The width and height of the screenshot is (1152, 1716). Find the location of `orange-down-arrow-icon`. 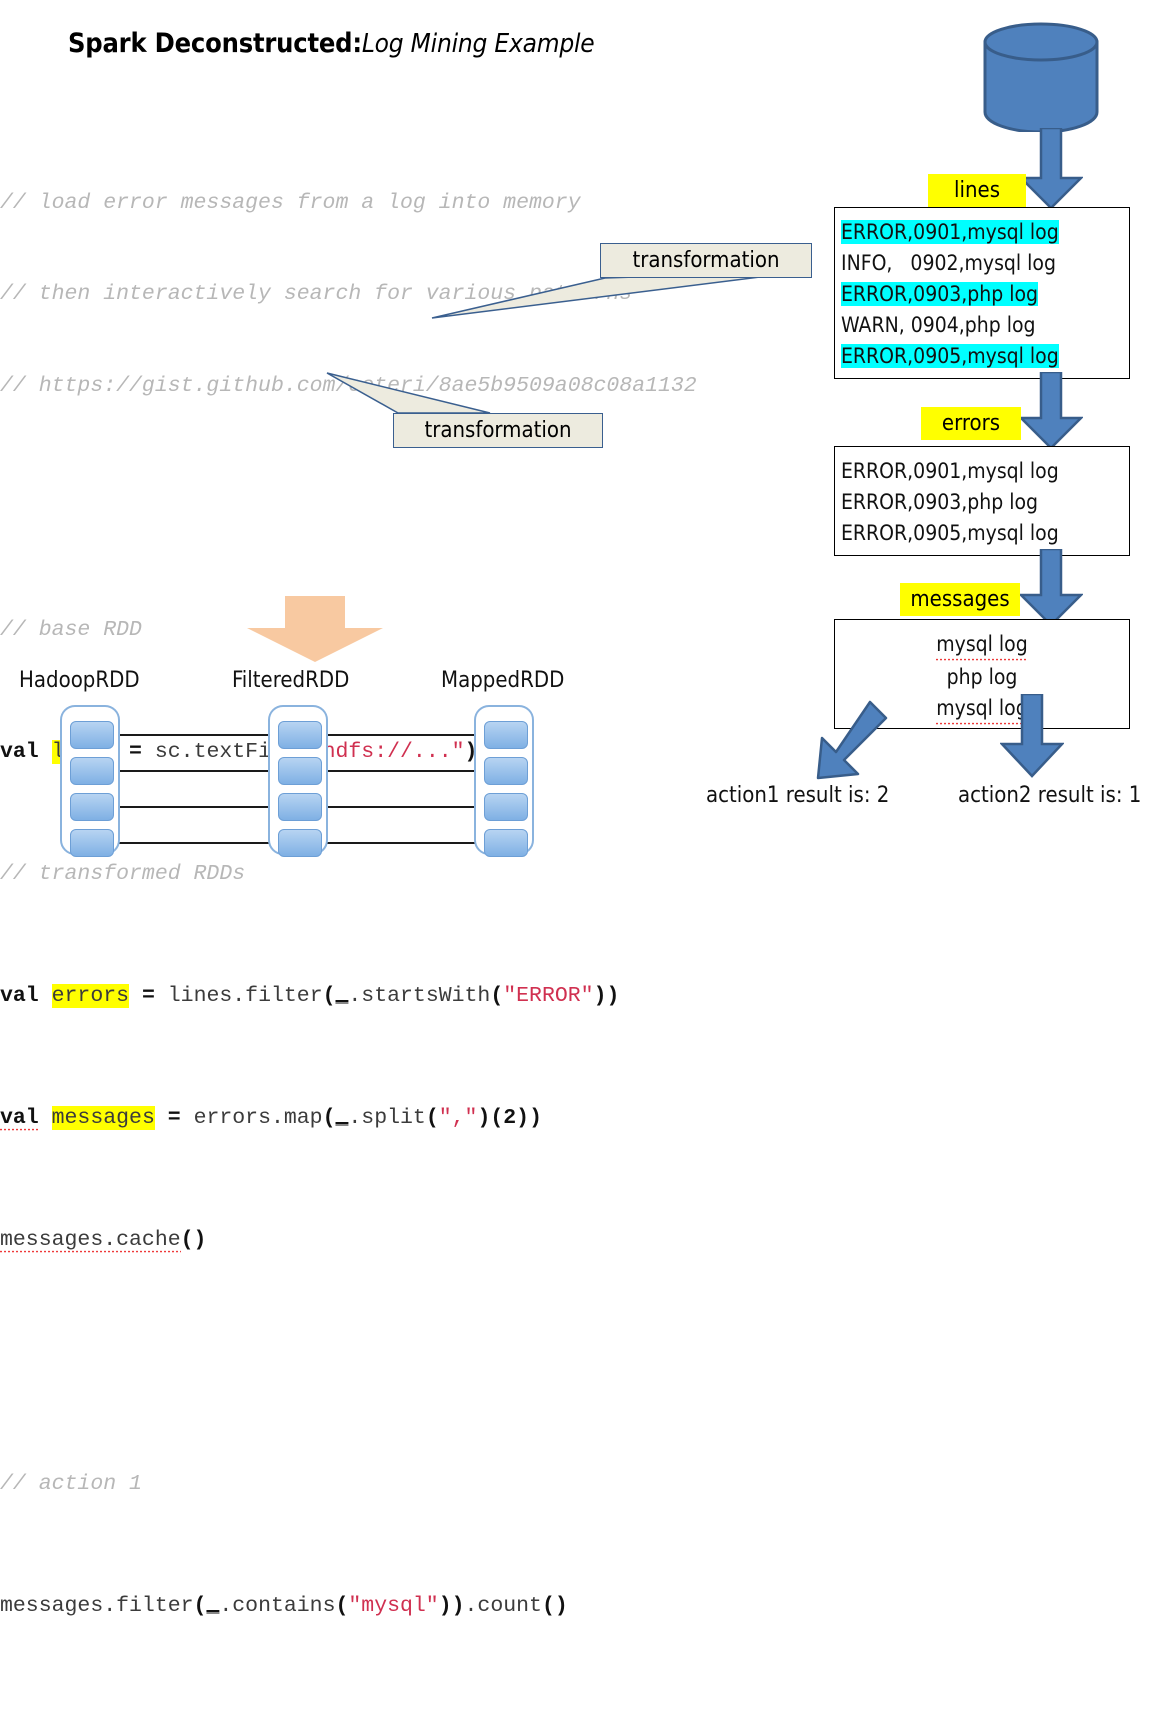

orange-down-arrow-icon is located at coordinates (315, 629).